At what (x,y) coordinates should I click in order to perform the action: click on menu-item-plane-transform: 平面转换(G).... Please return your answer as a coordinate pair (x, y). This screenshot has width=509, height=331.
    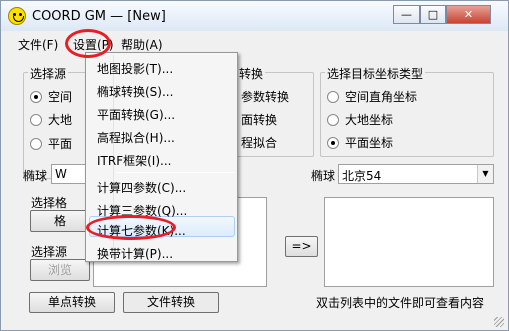
    Looking at the image, I should click on (136, 114).